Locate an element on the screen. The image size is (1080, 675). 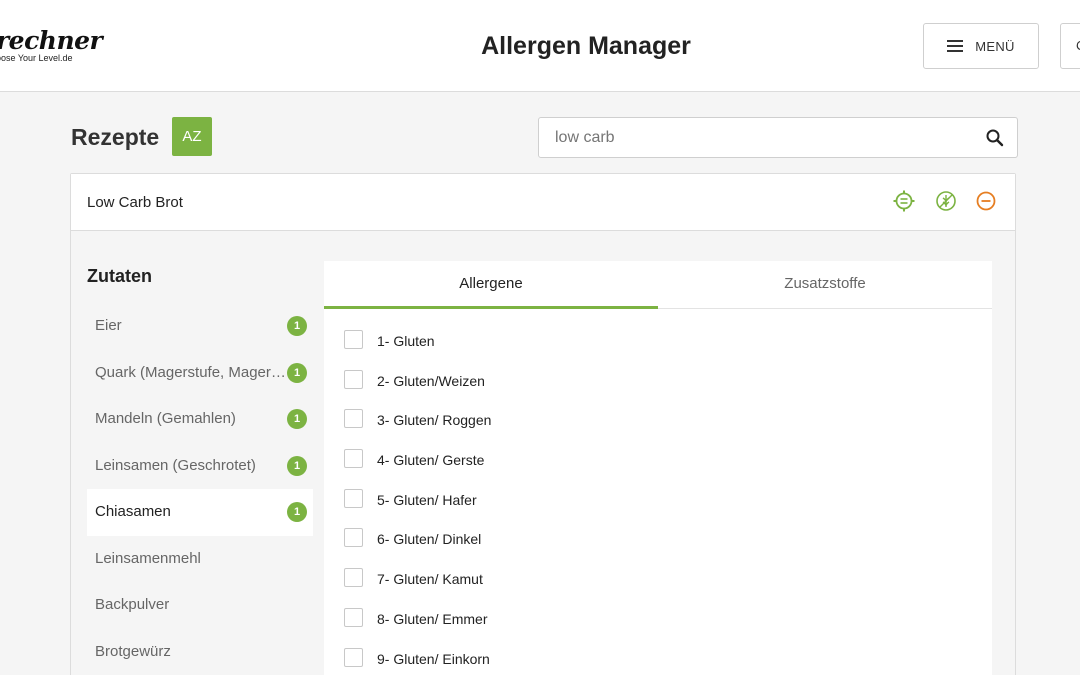
allergen-label: 1- Gluten is located at coordinates (406, 341).